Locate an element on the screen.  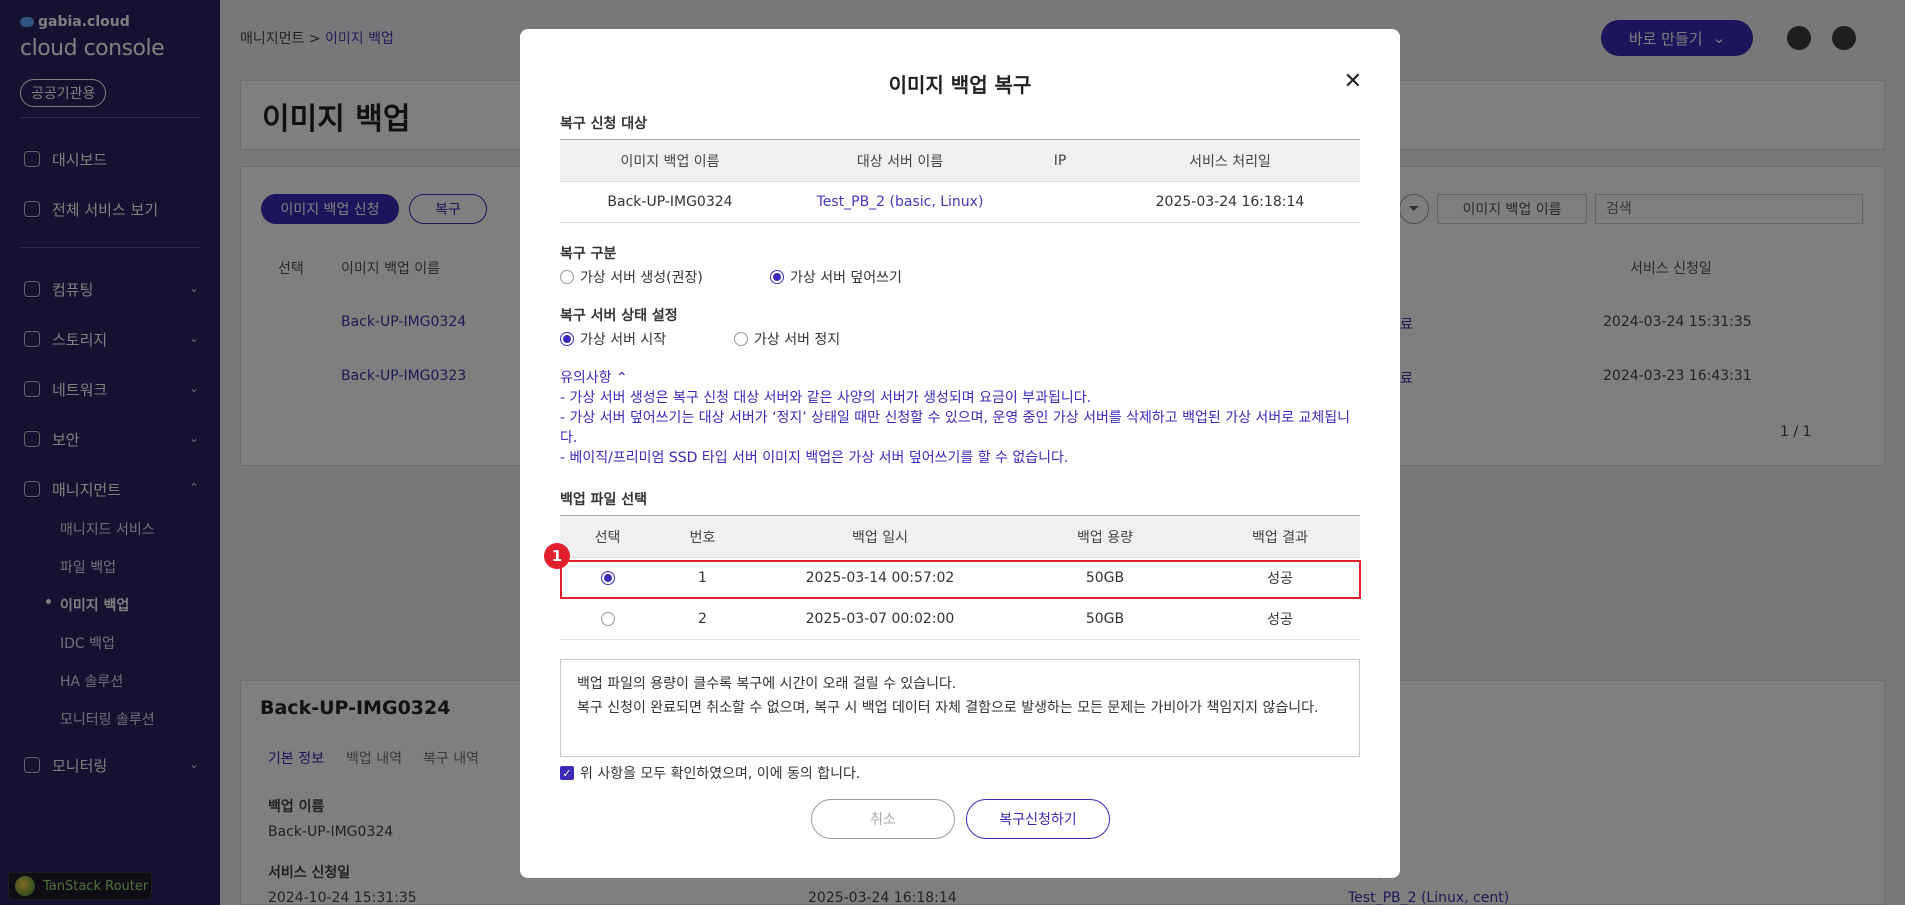
th-backup-name: 이미지 백업 이름 is located at coordinates (670, 160).